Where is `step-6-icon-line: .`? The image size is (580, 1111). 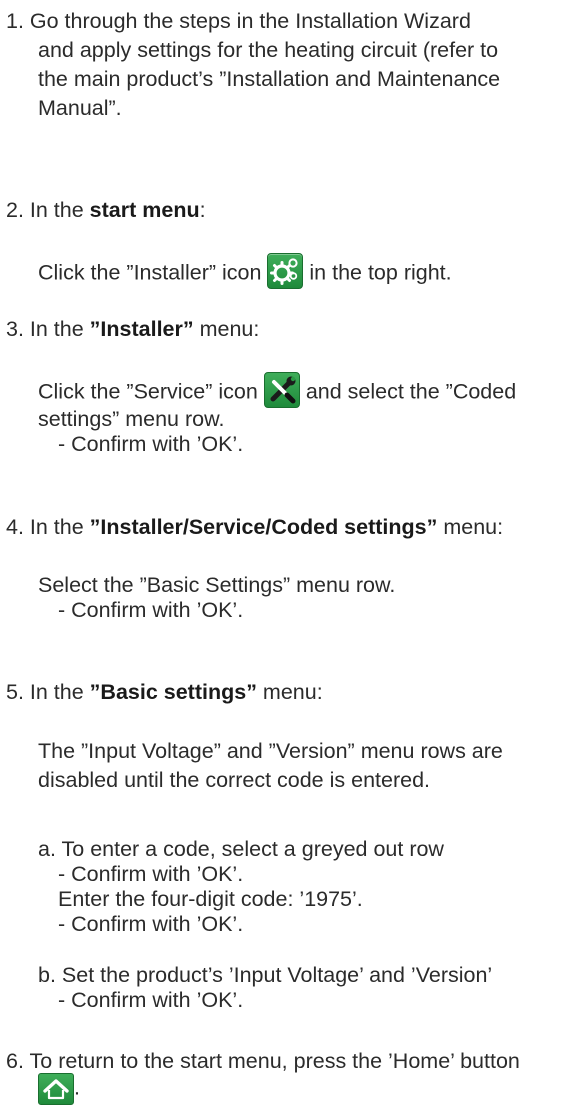 step-6-icon-line: . is located at coordinates (59, 1089).